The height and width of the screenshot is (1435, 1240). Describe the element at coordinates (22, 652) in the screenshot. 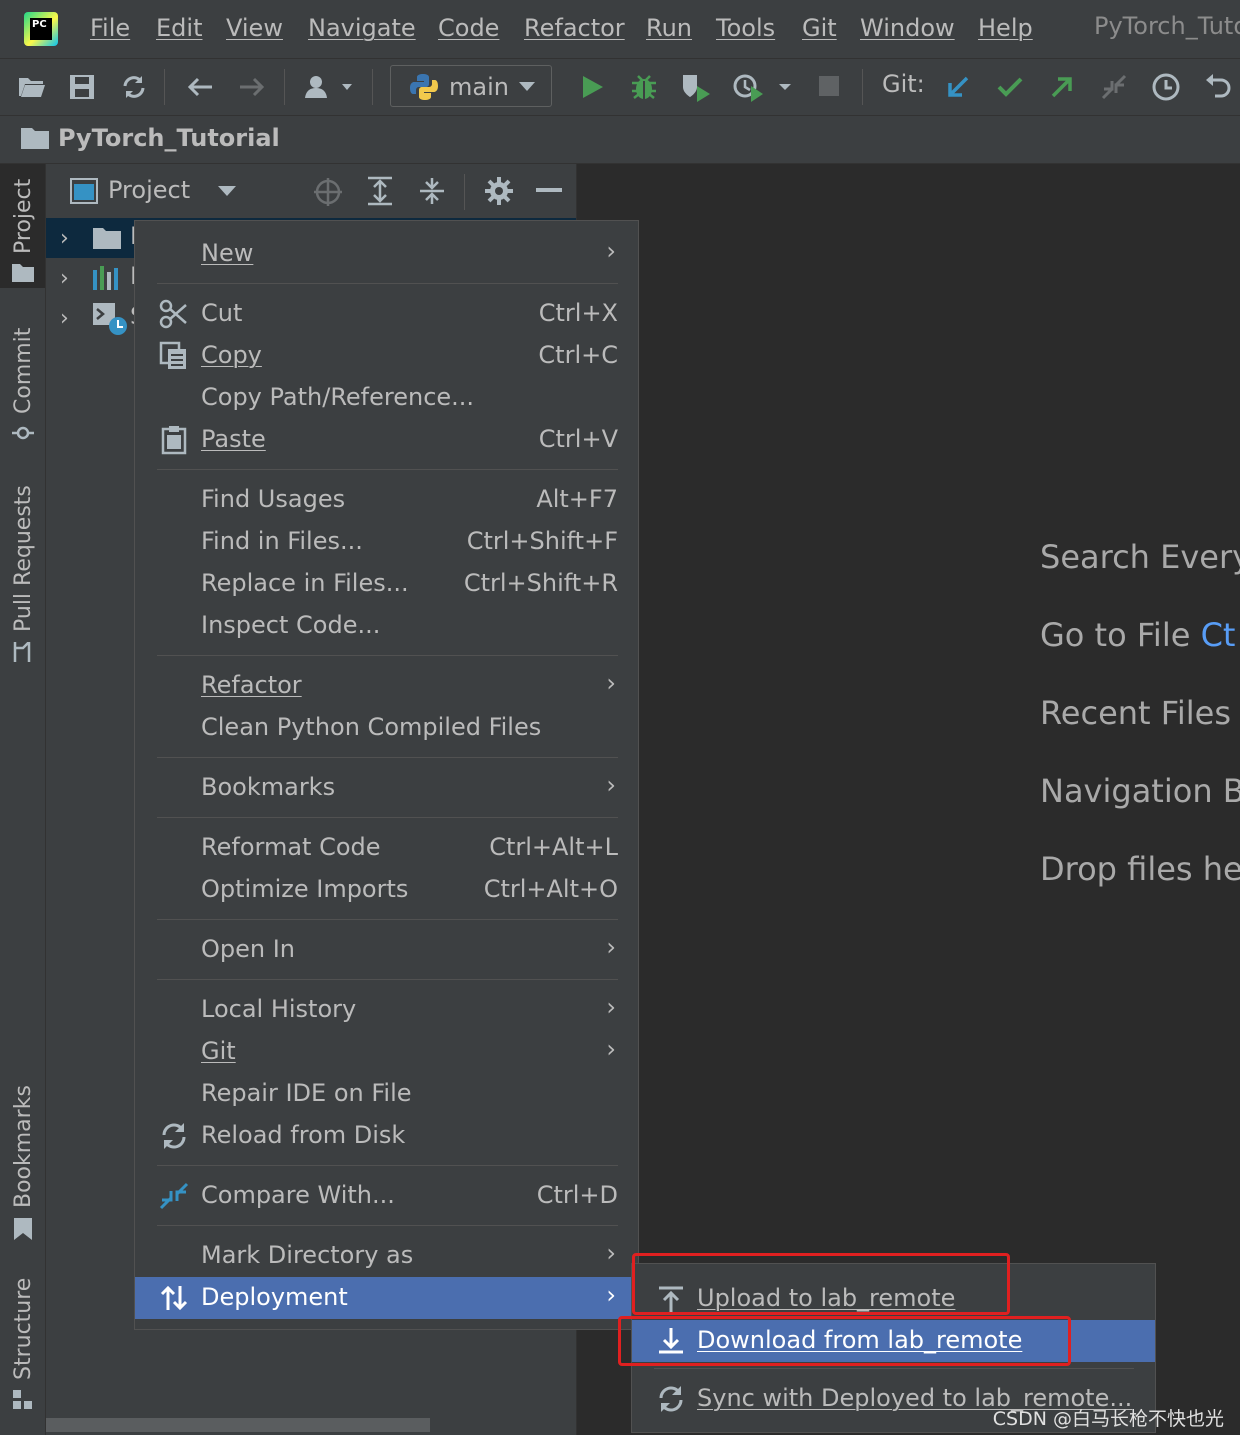

I see `pull-request-icon` at that location.